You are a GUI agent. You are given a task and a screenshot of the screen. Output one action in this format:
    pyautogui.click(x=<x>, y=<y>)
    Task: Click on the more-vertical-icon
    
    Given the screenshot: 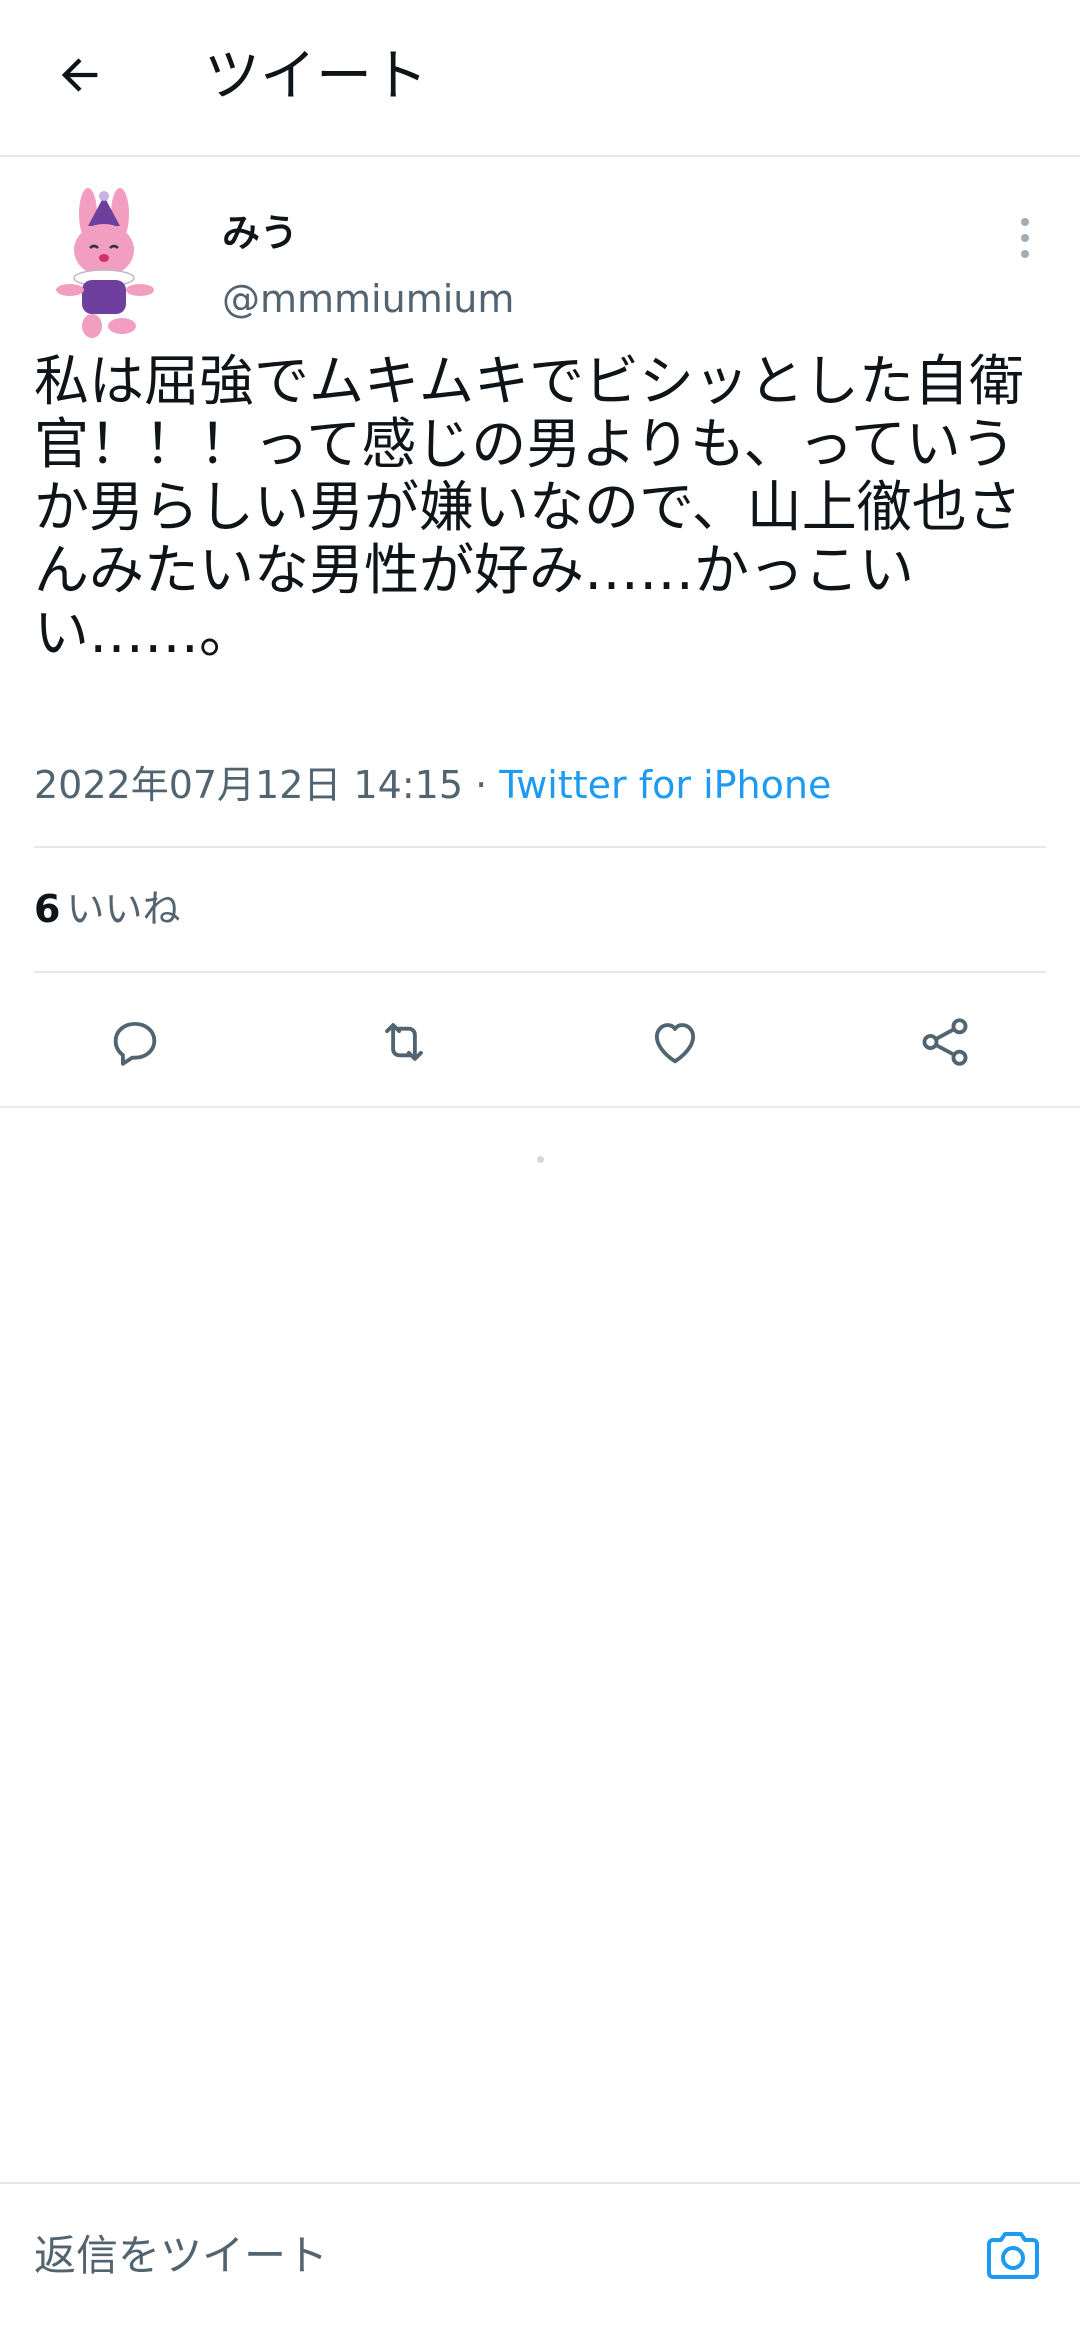 What is the action you would take?
    pyautogui.click(x=1025, y=238)
    